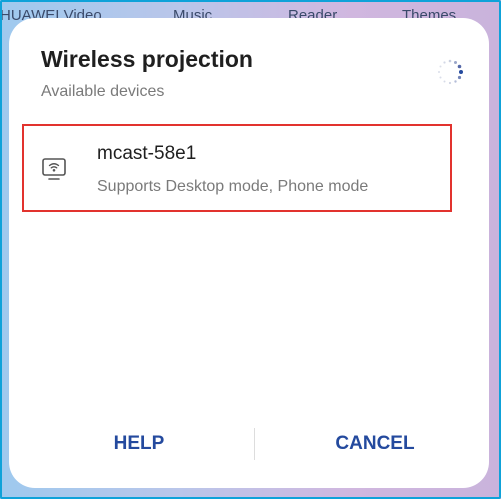 This screenshot has height=499, width=501. I want to click on dialog-title: Wireless projection, so click(147, 59).